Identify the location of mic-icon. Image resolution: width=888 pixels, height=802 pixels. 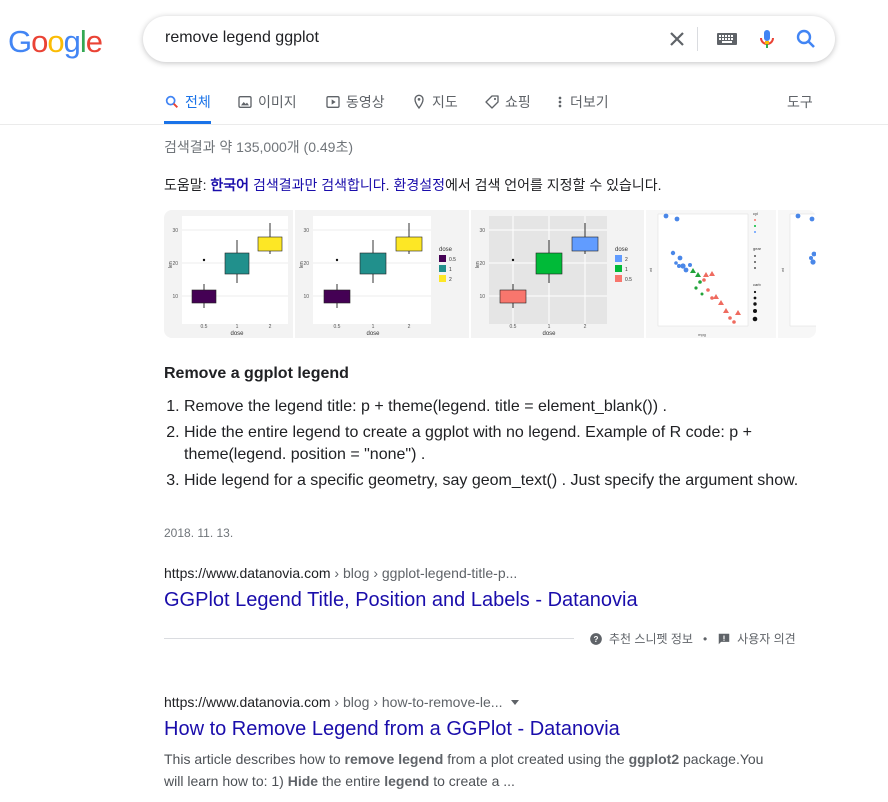
(767, 39).